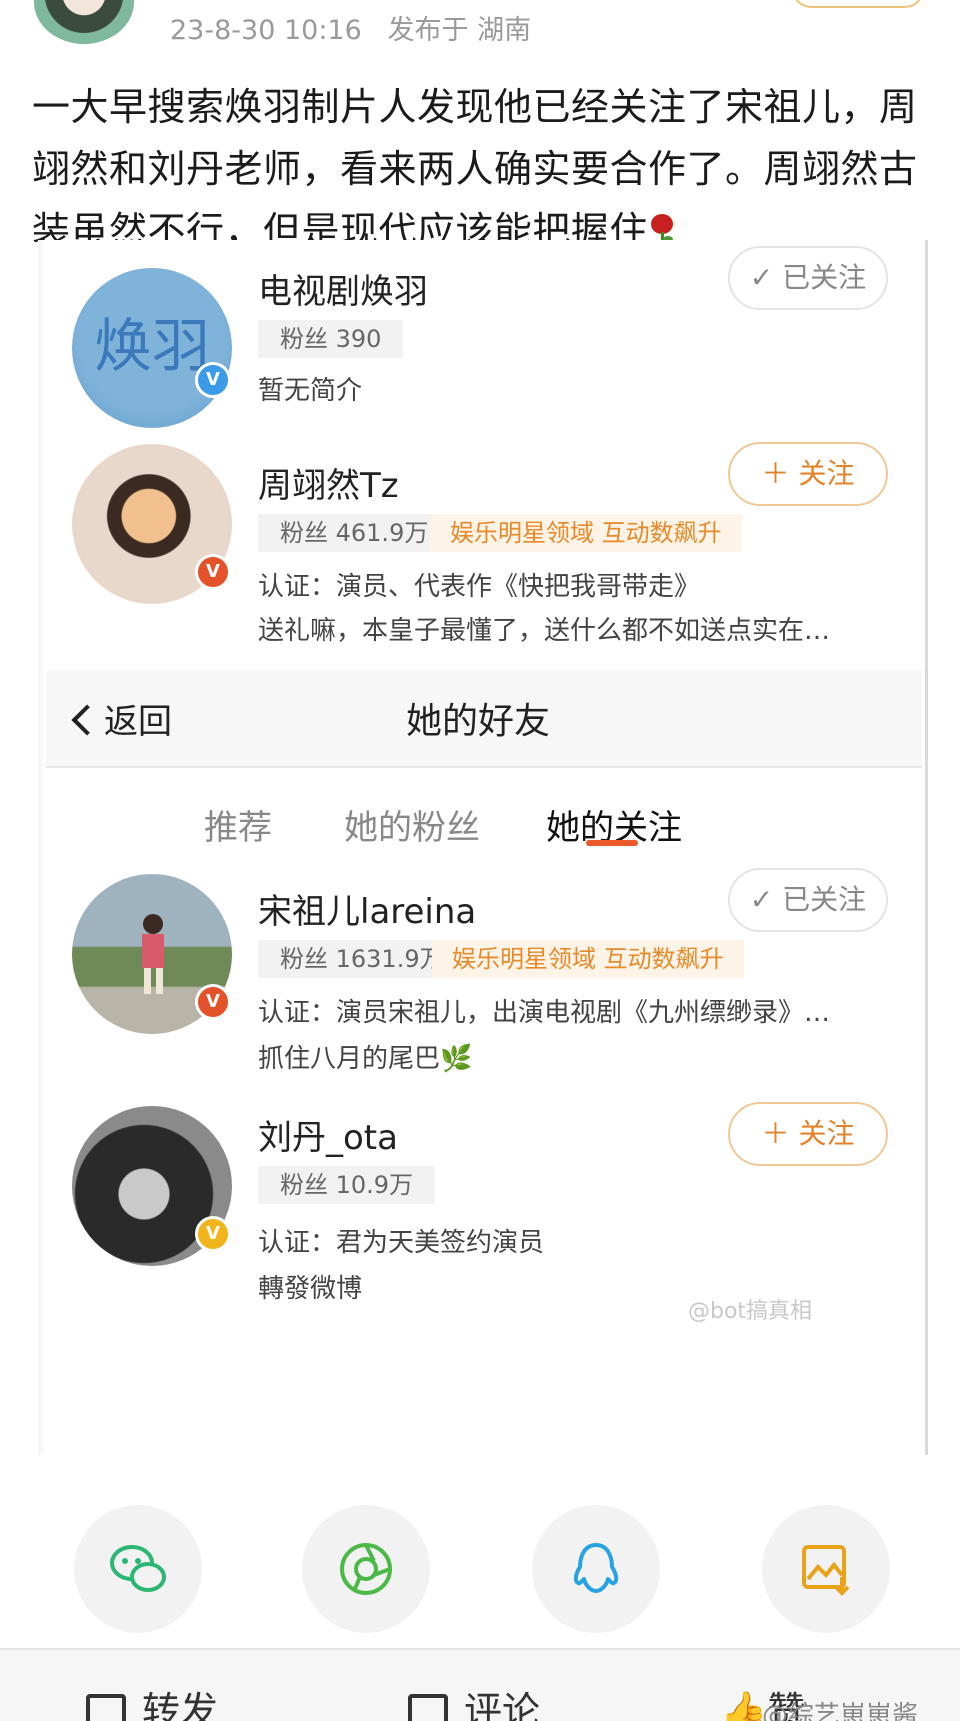 The height and width of the screenshot is (1721, 960). What do you see at coordinates (106, 1707) in the screenshot?
I see `repost-icon` at bounding box center [106, 1707].